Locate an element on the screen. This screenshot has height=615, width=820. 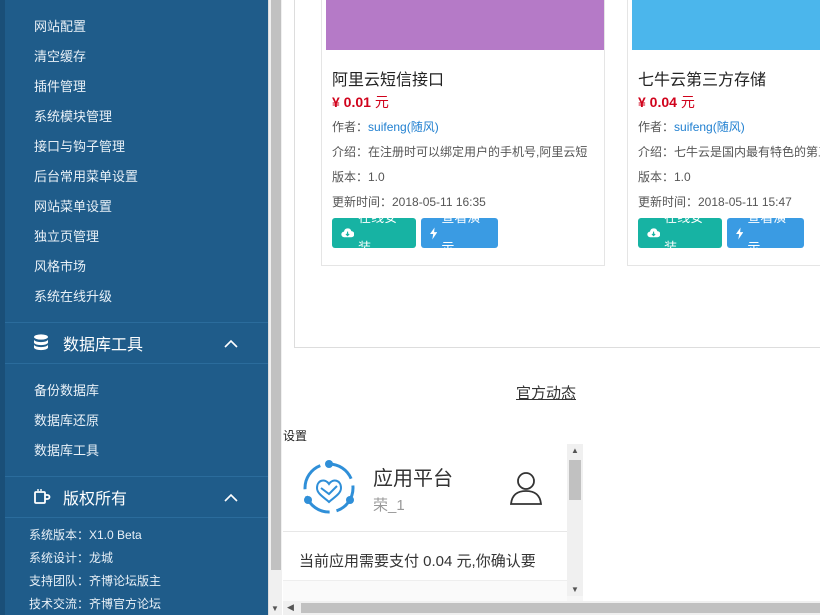
sidebar-item-backup-db: 备份数据库 is located at coordinates (136, 391).